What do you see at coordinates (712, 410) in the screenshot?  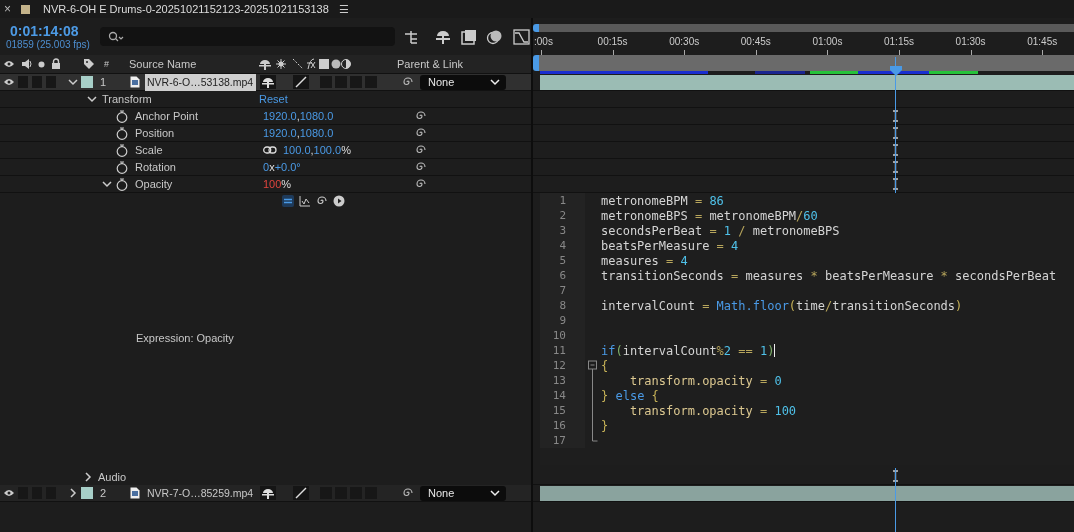 I see `code-line: transform.opacity = 100` at bounding box center [712, 410].